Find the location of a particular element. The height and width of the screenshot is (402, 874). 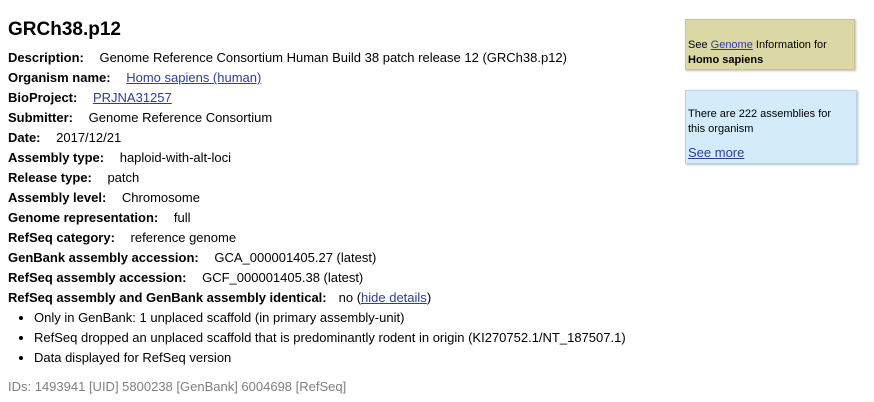

hide-details-link: hide details is located at coordinates (394, 297).